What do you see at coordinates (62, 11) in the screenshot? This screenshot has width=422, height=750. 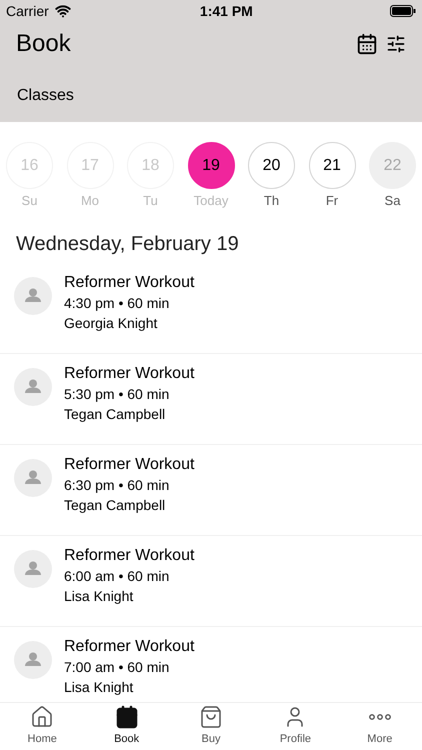 I see `wifi-icon` at bounding box center [62, 11].